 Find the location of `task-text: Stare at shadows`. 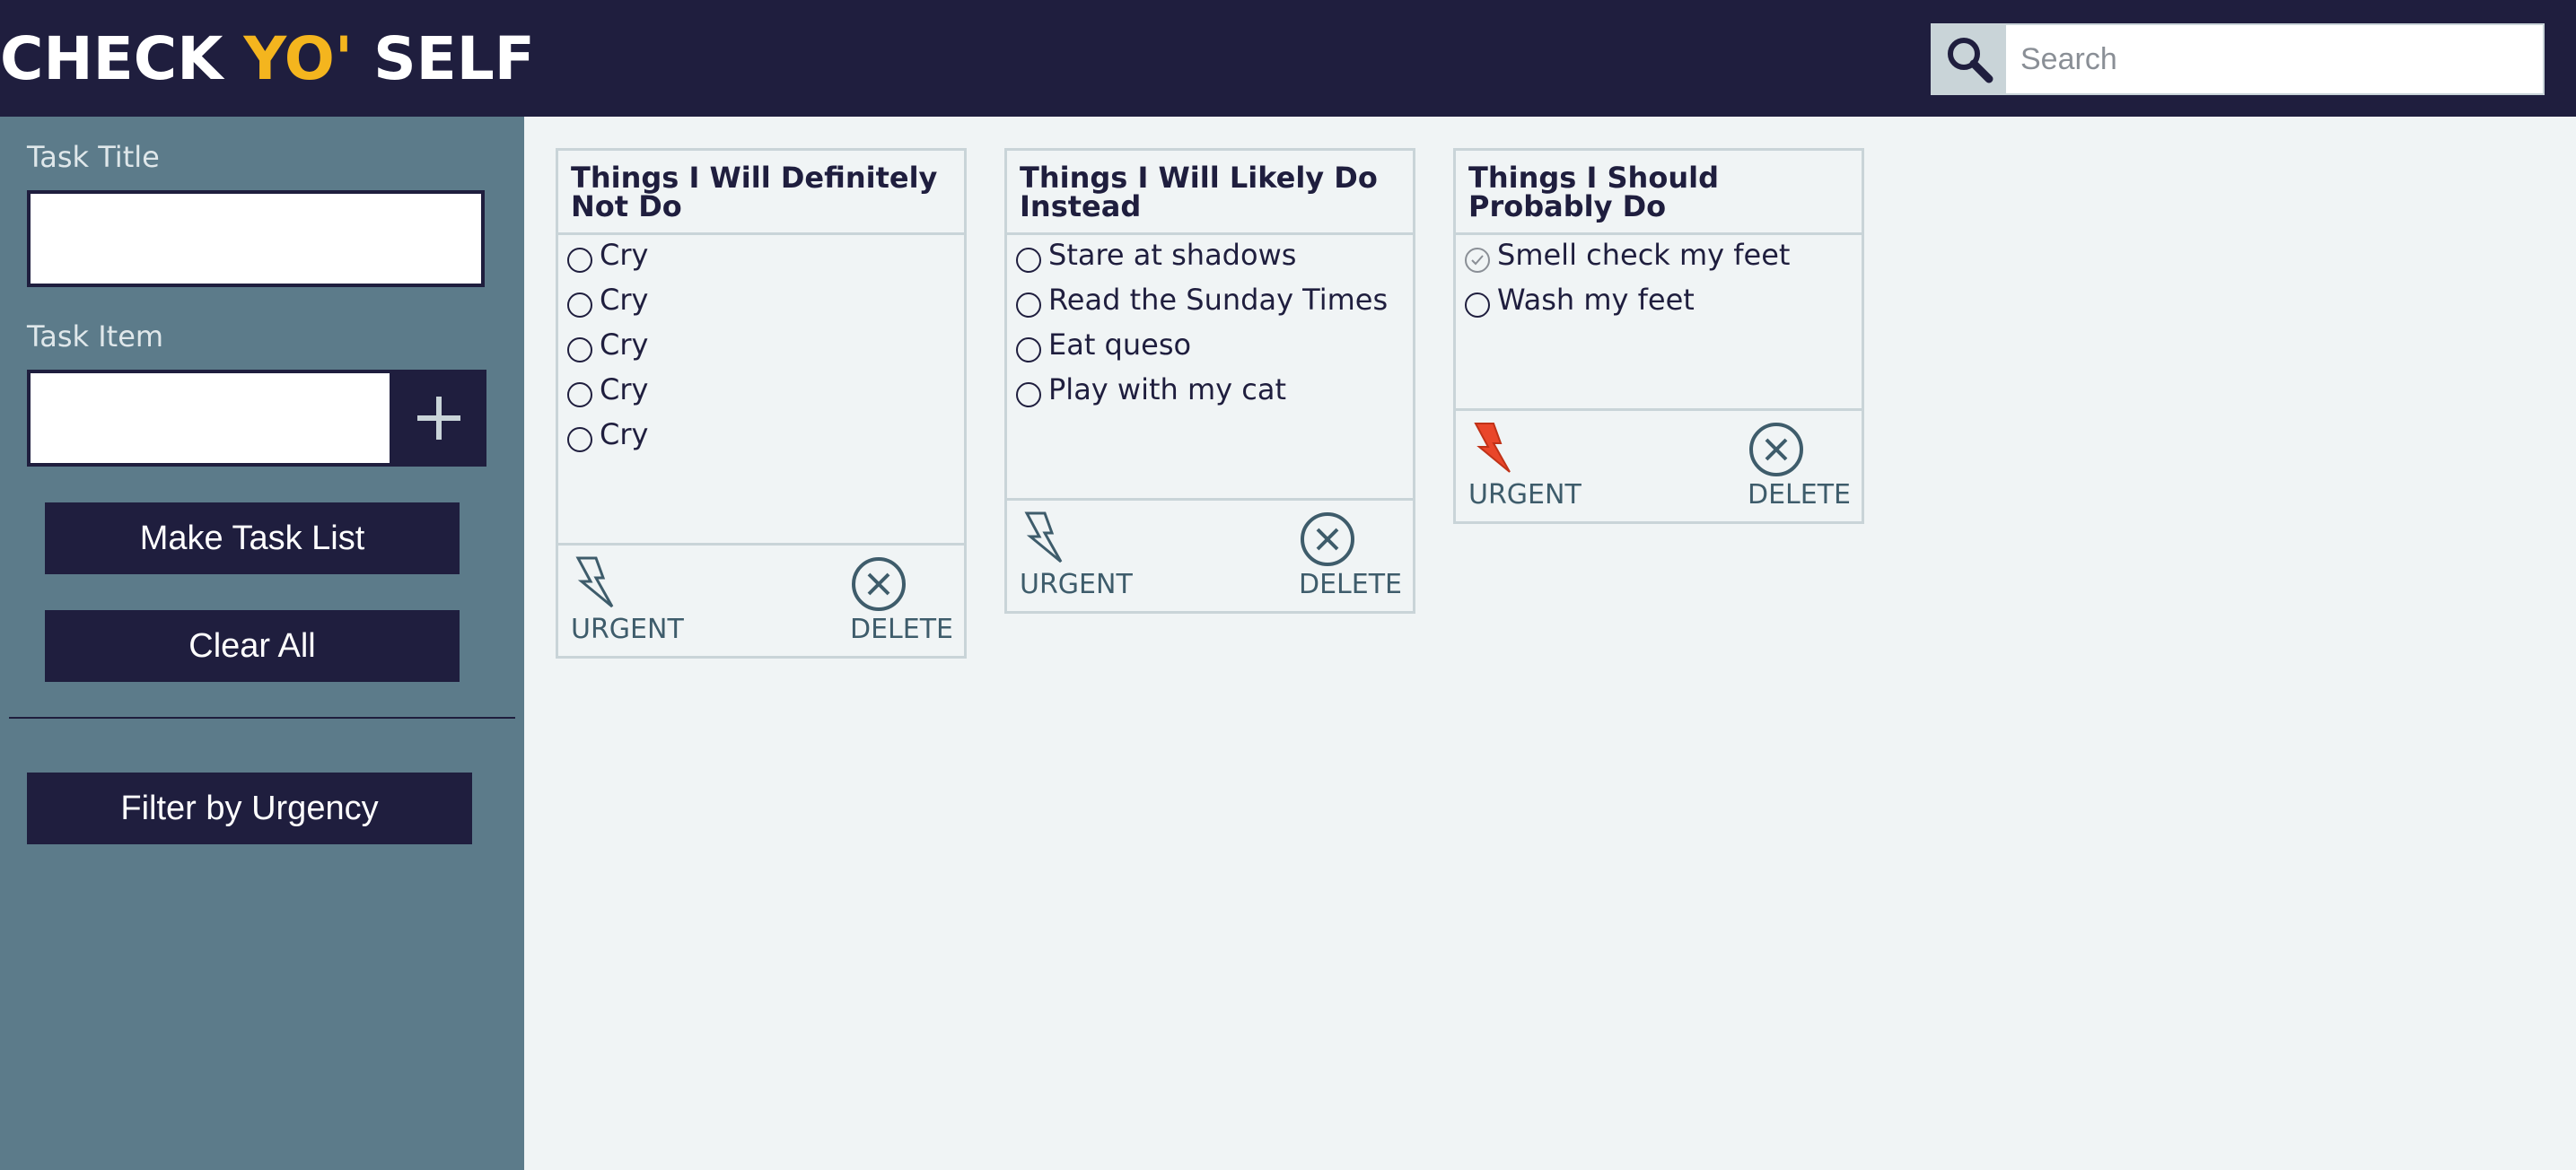

task-text: Stare at shadows is located at coordinates (1172, 255).